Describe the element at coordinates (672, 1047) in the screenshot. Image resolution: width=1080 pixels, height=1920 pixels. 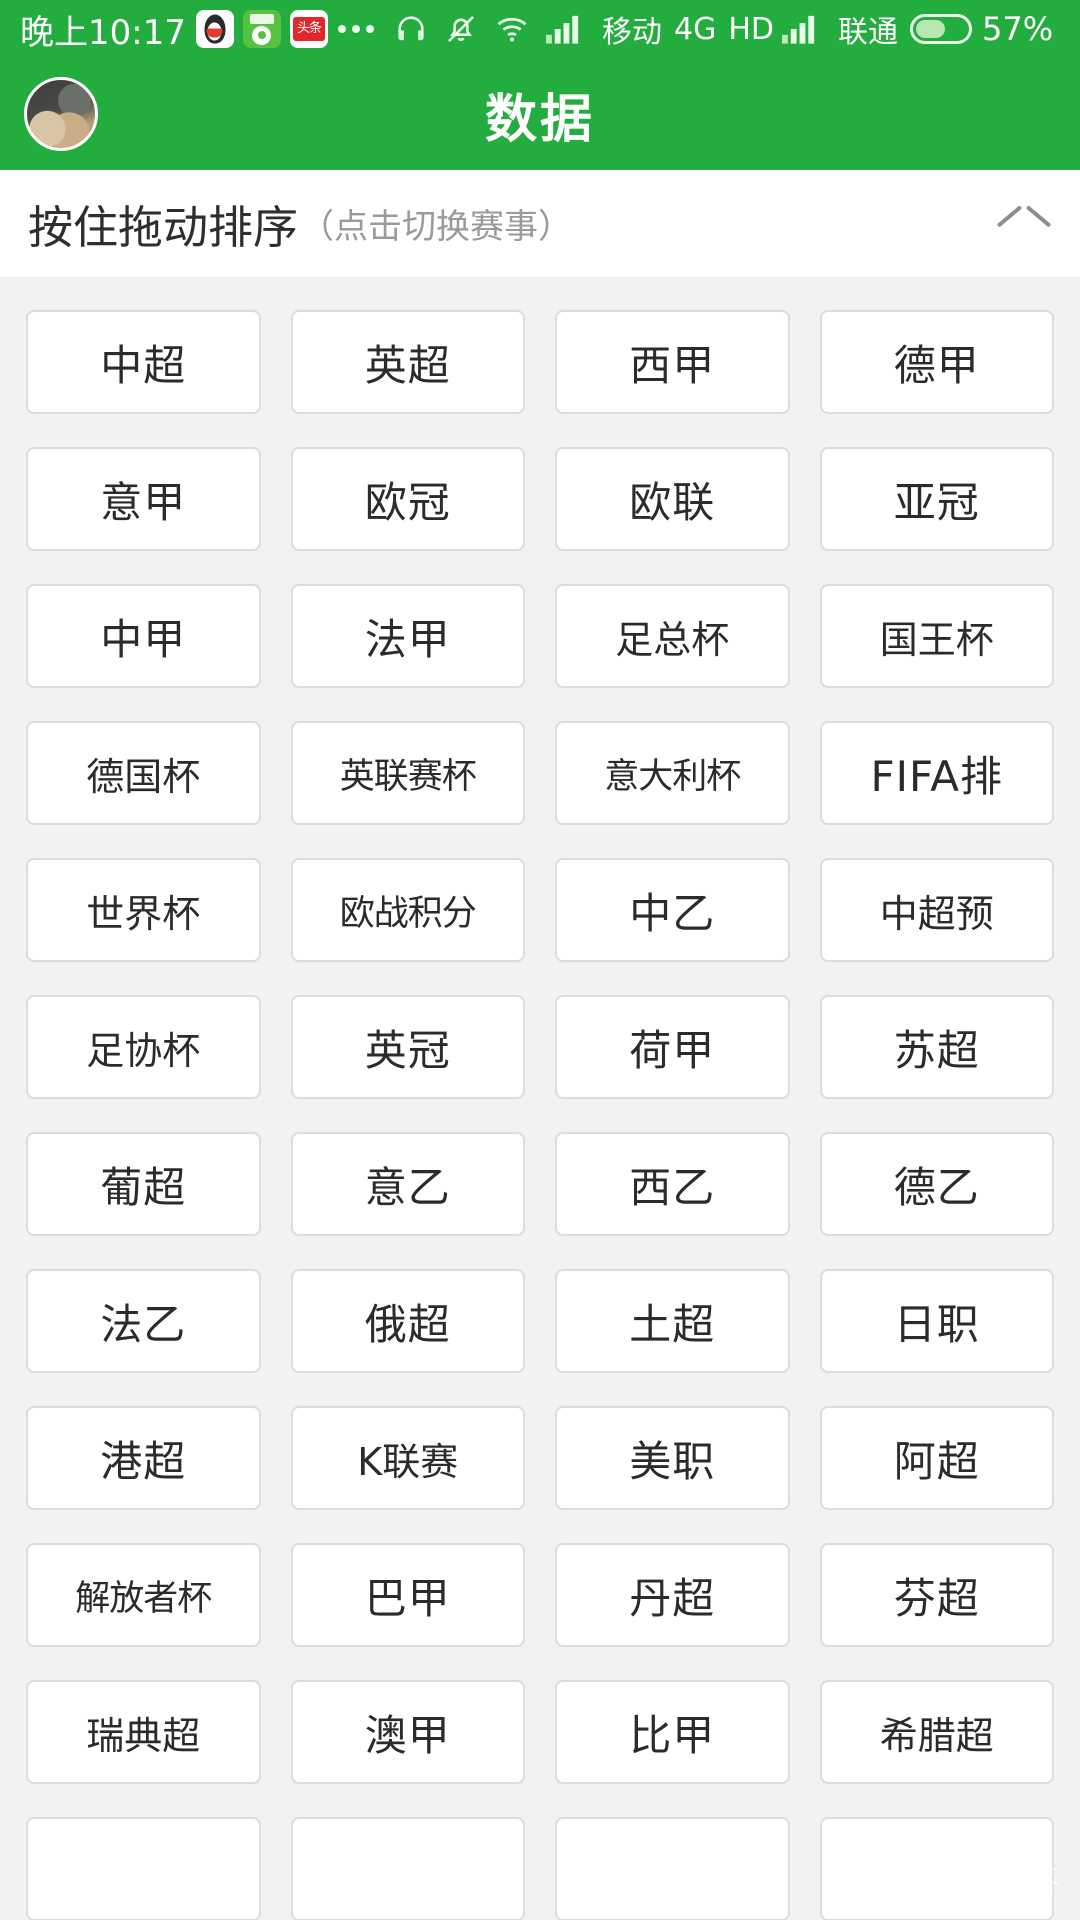
I see `league-tile: 荷甲` at that location.